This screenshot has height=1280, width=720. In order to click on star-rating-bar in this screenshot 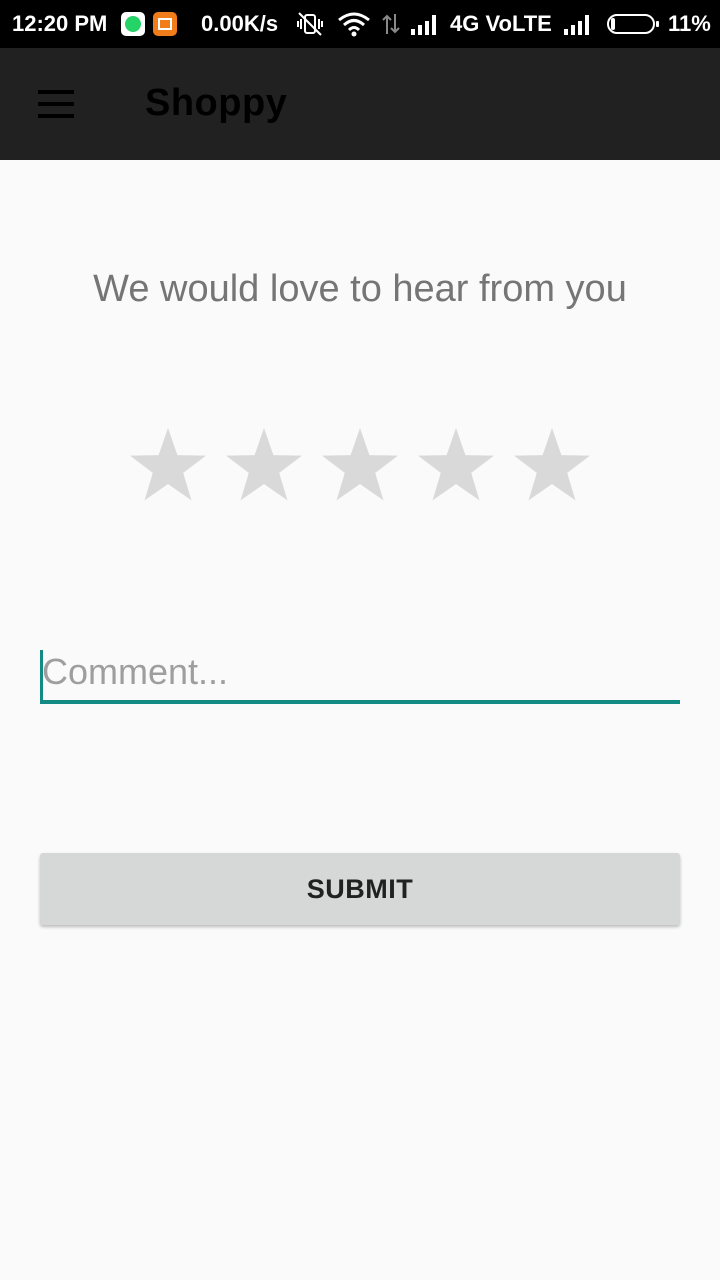, I will do `click(360, 466)`.